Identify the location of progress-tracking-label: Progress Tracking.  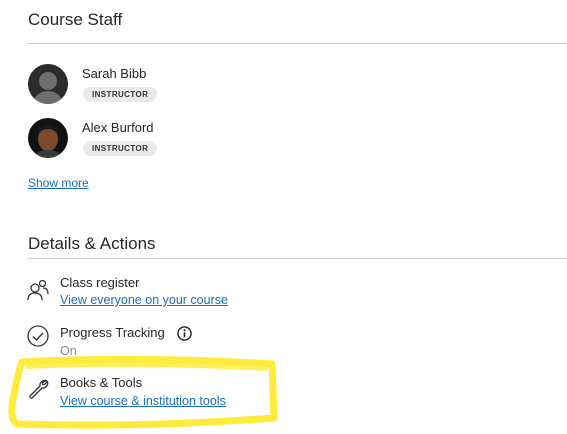
(112, 332).